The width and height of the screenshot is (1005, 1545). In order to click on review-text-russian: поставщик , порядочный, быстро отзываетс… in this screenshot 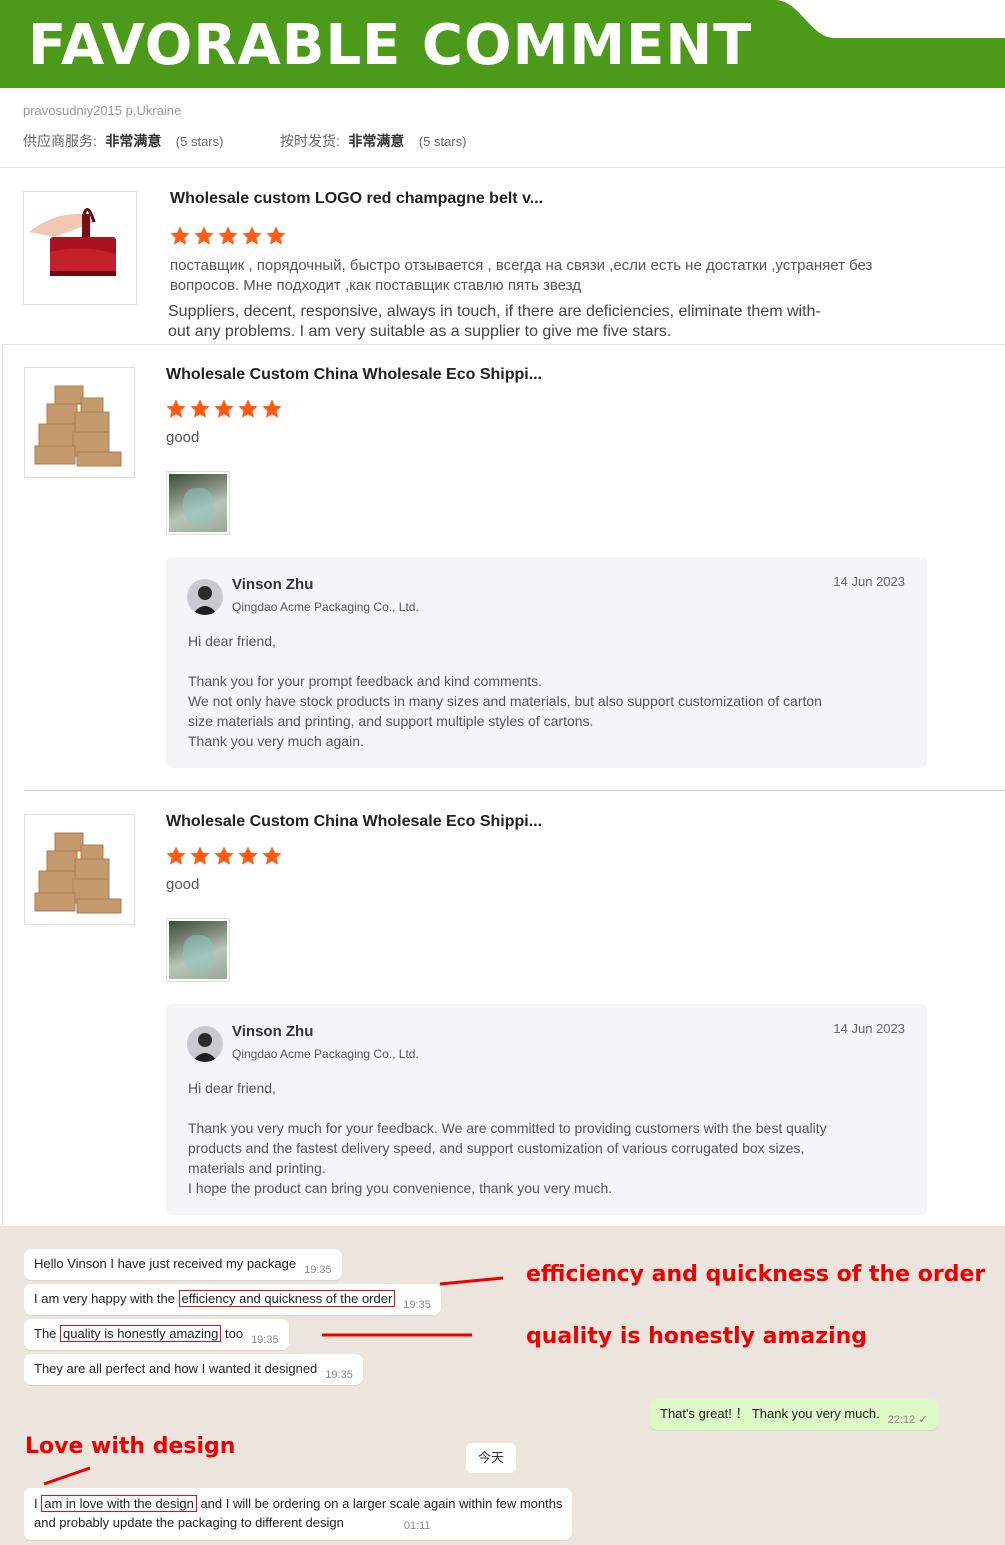, I will do `click(521, 275)`.